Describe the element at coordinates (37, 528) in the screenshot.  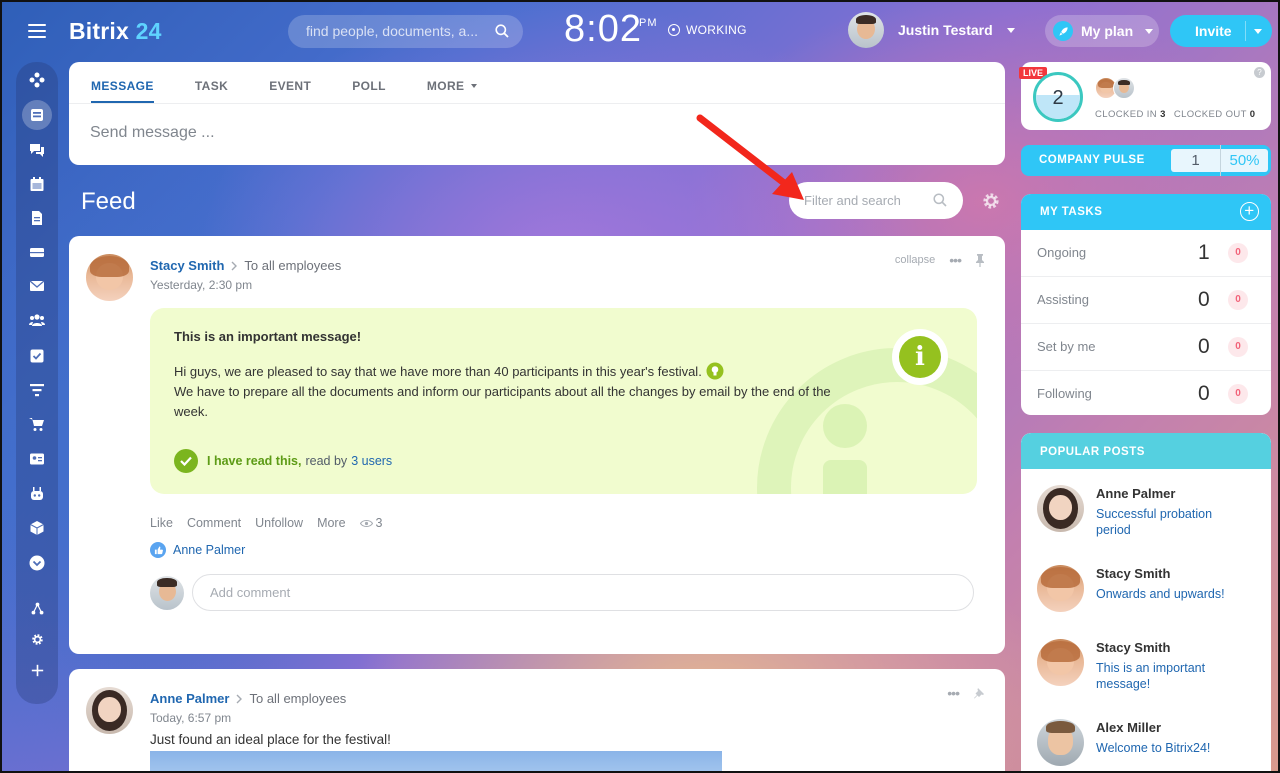
I see `box-icon` at that location.